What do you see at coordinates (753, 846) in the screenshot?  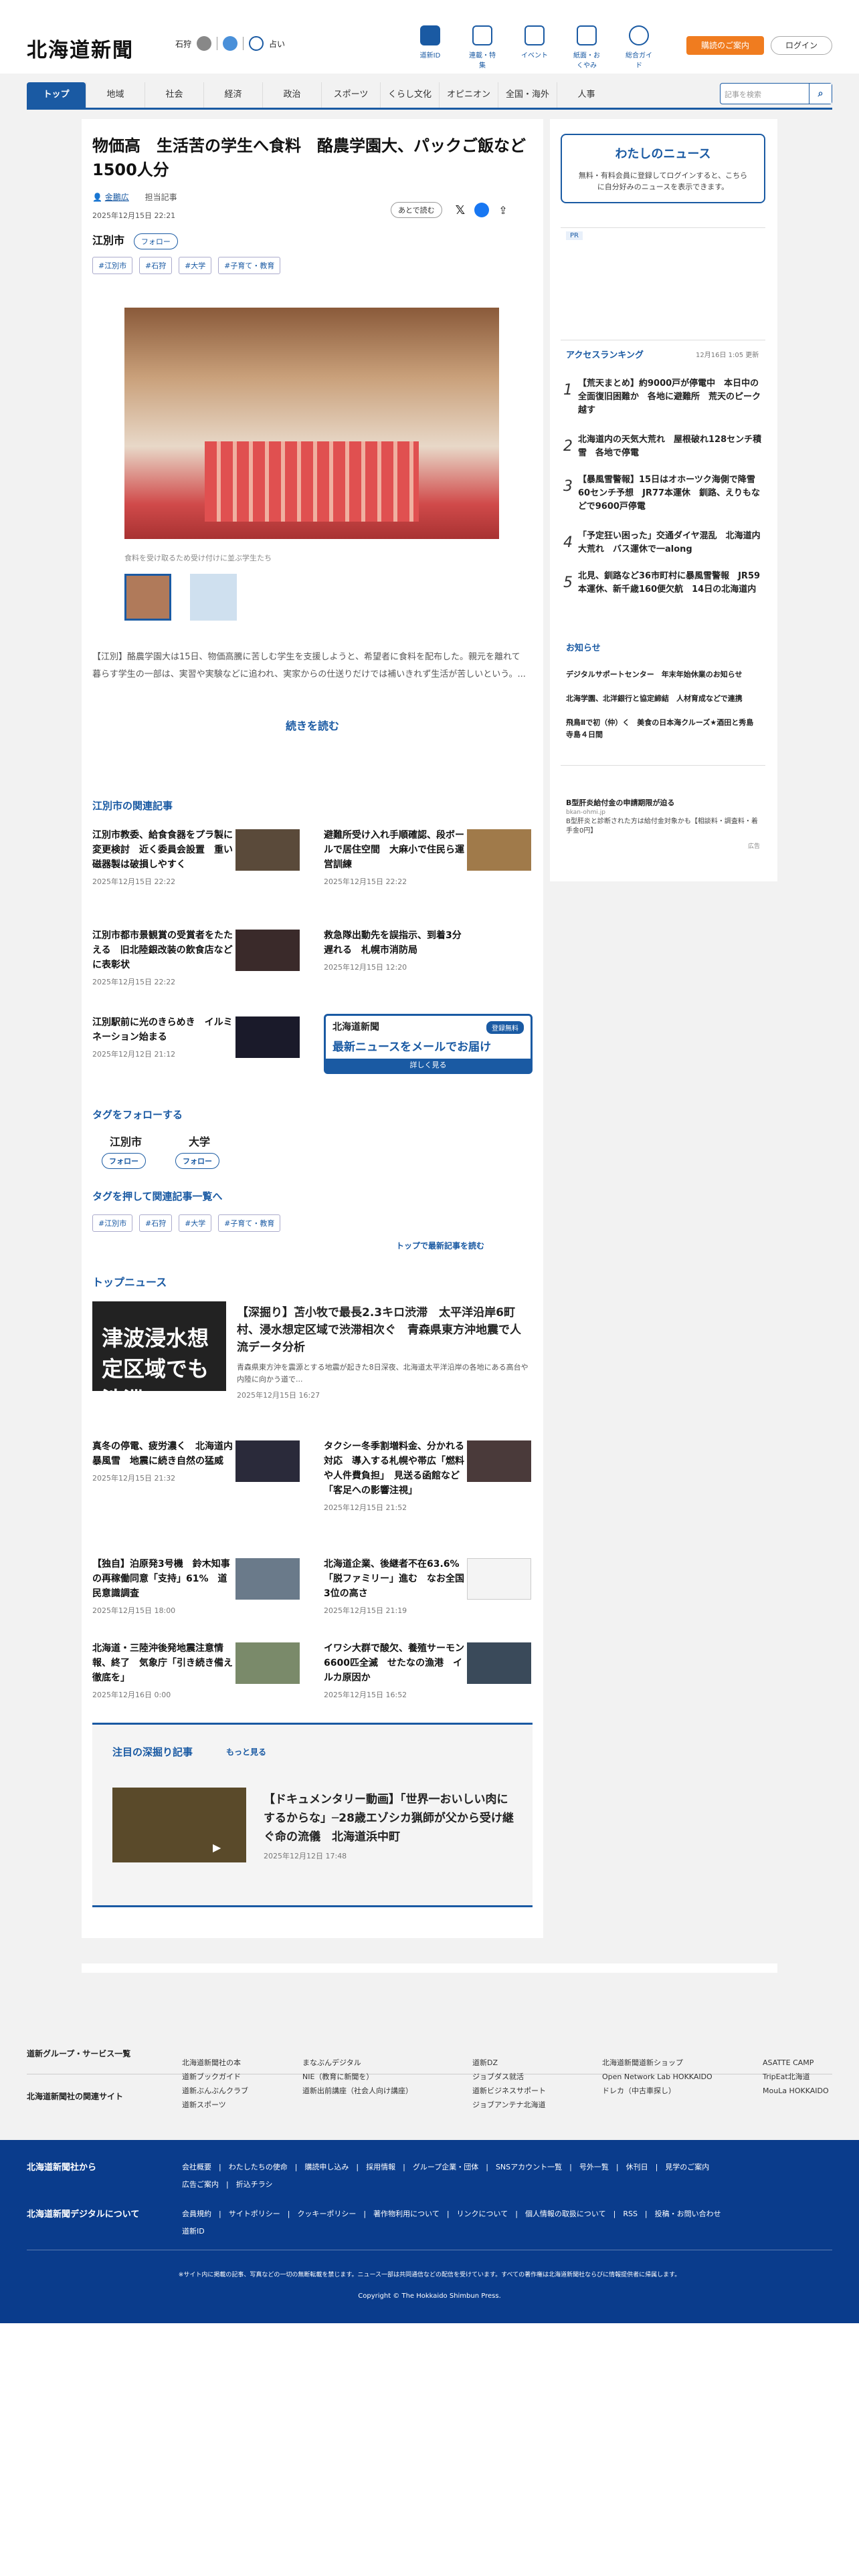 I see `ad-label: 広告` at bounding box center [753, 846].